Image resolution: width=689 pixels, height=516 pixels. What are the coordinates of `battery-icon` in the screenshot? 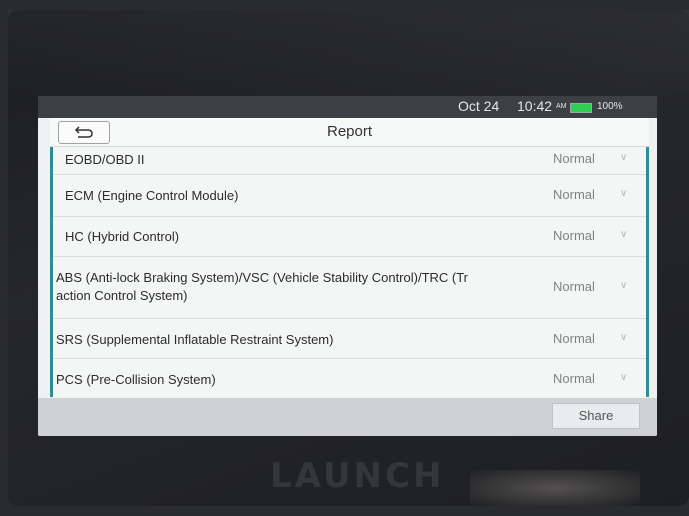 It's located at (581, 108).